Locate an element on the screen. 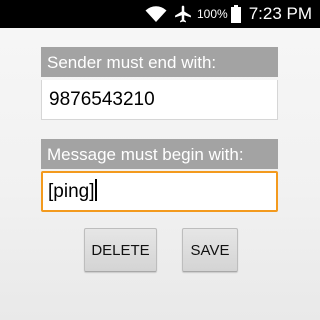  clock: 7:23 PM is located at coordinates (280, 13).